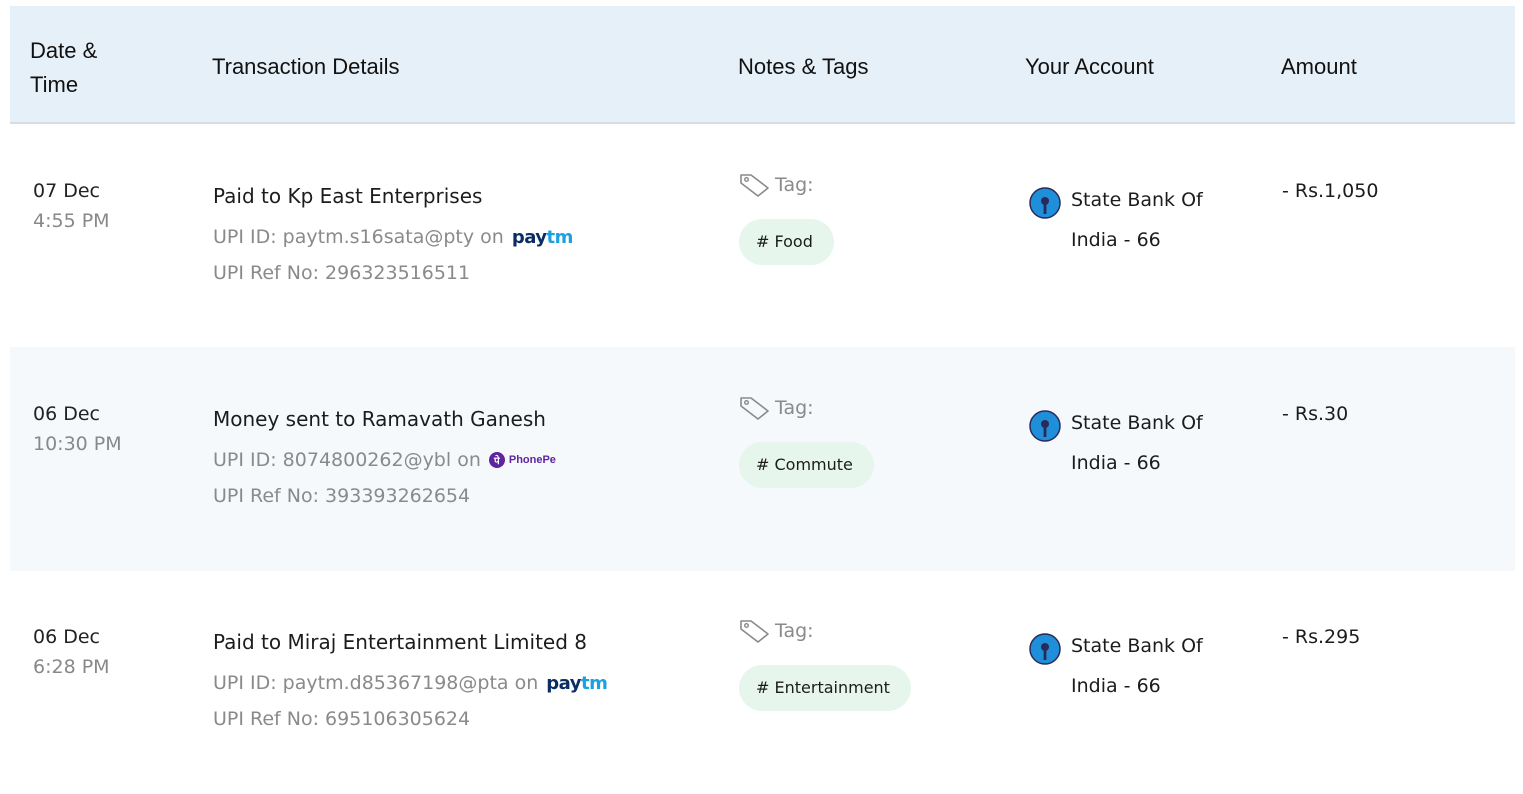  I want to click on phonepe-logo-glyph: पे, so click(496, 460).